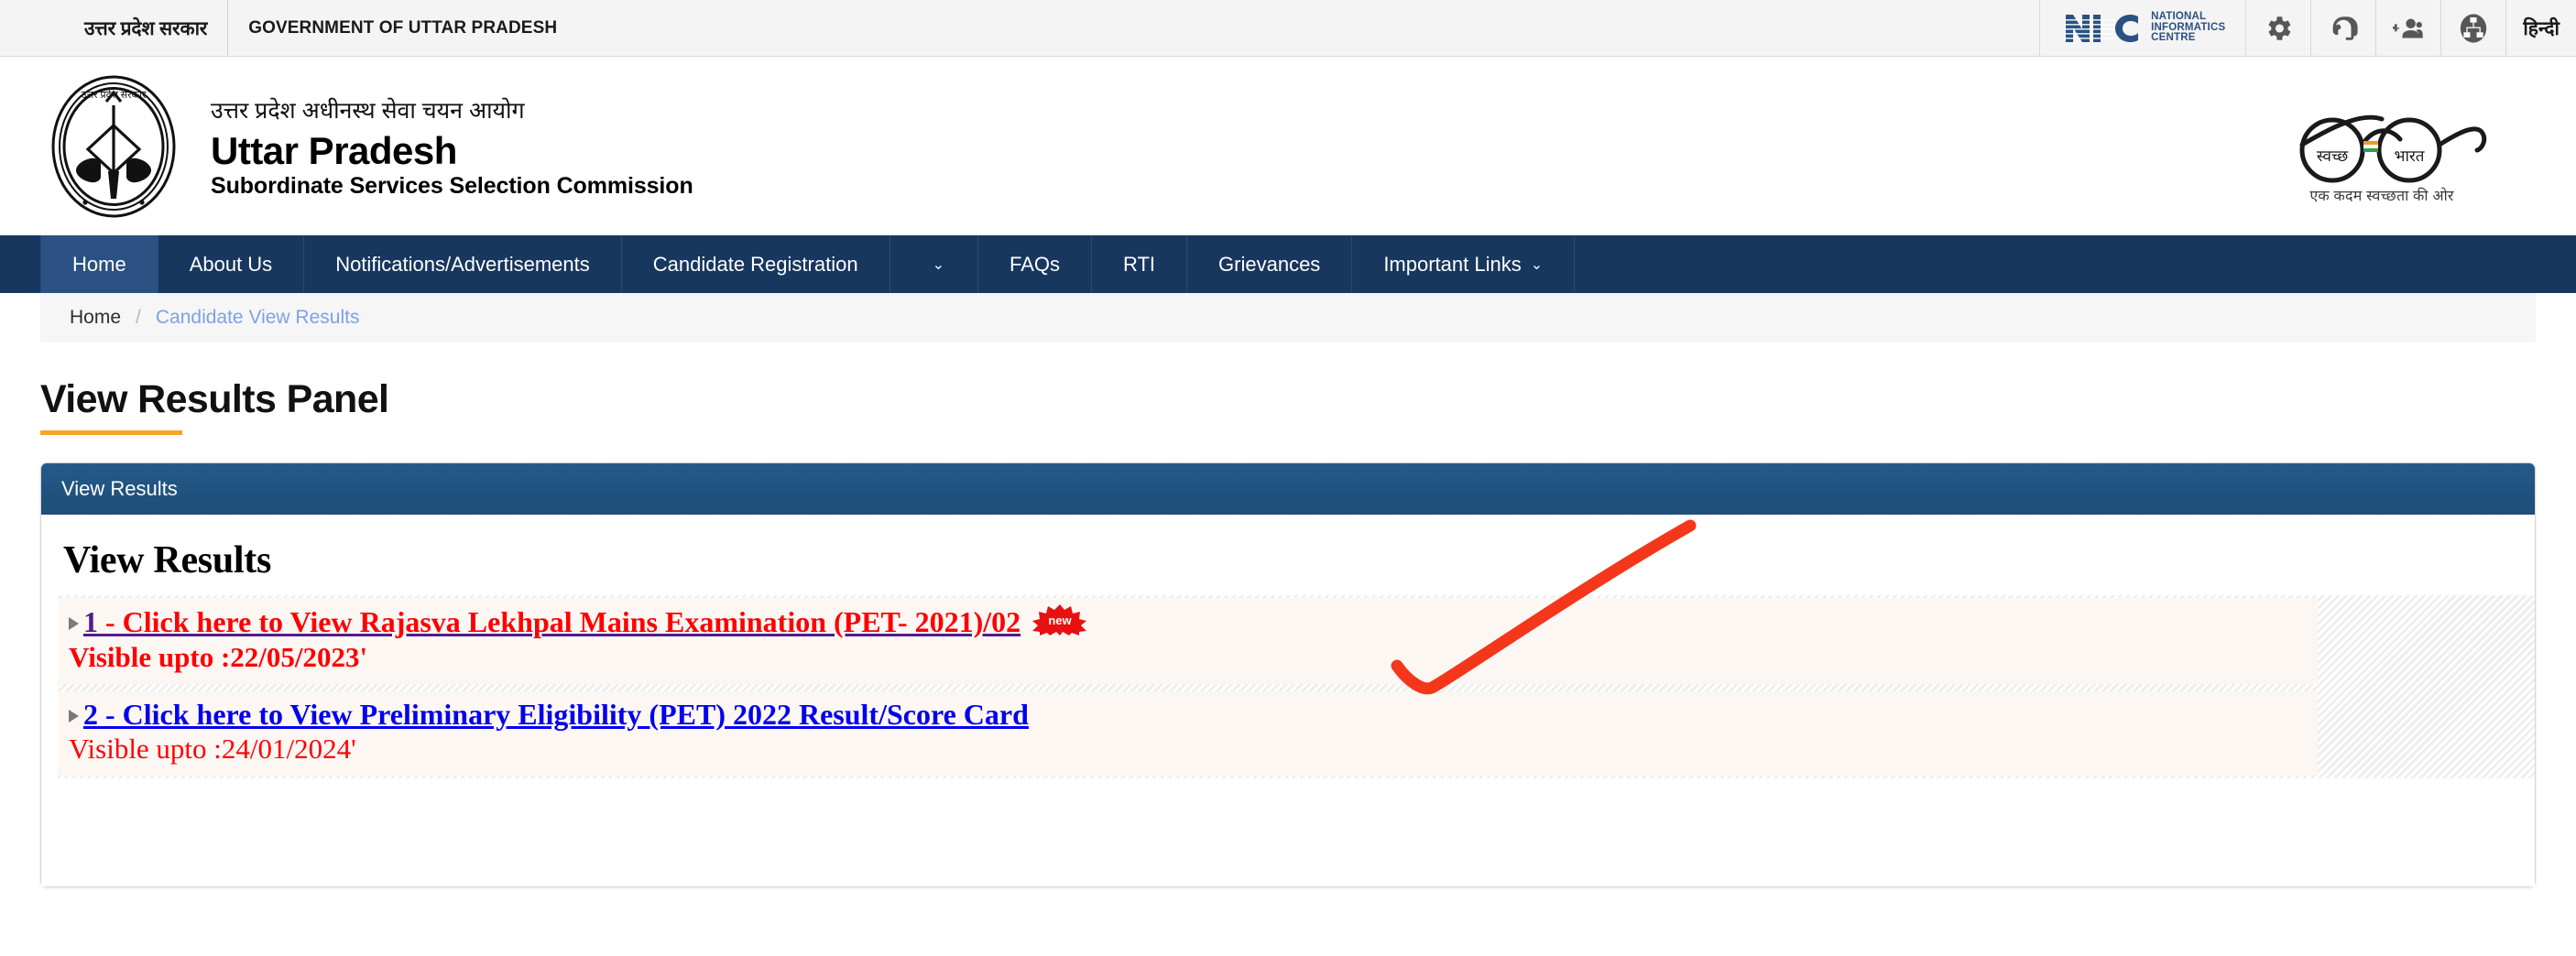  Describe the element at coordinates (258, 318) in the screenshot. I see `breadcrumb-current: Candidate View Results` at that location.